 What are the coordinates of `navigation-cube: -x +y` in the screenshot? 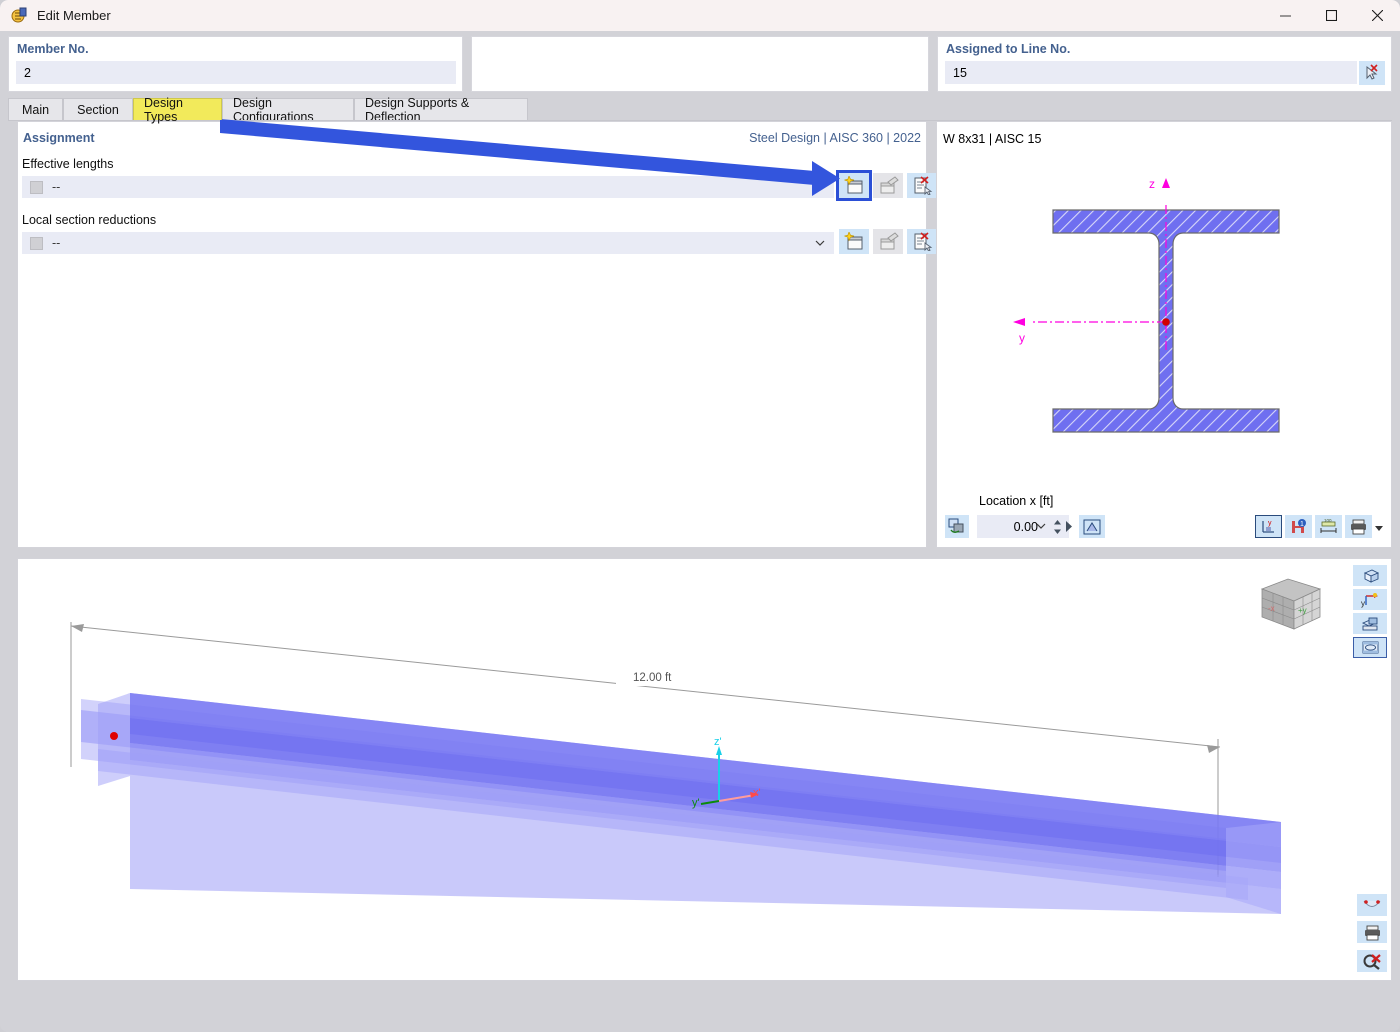 It's located at (1291, 604).